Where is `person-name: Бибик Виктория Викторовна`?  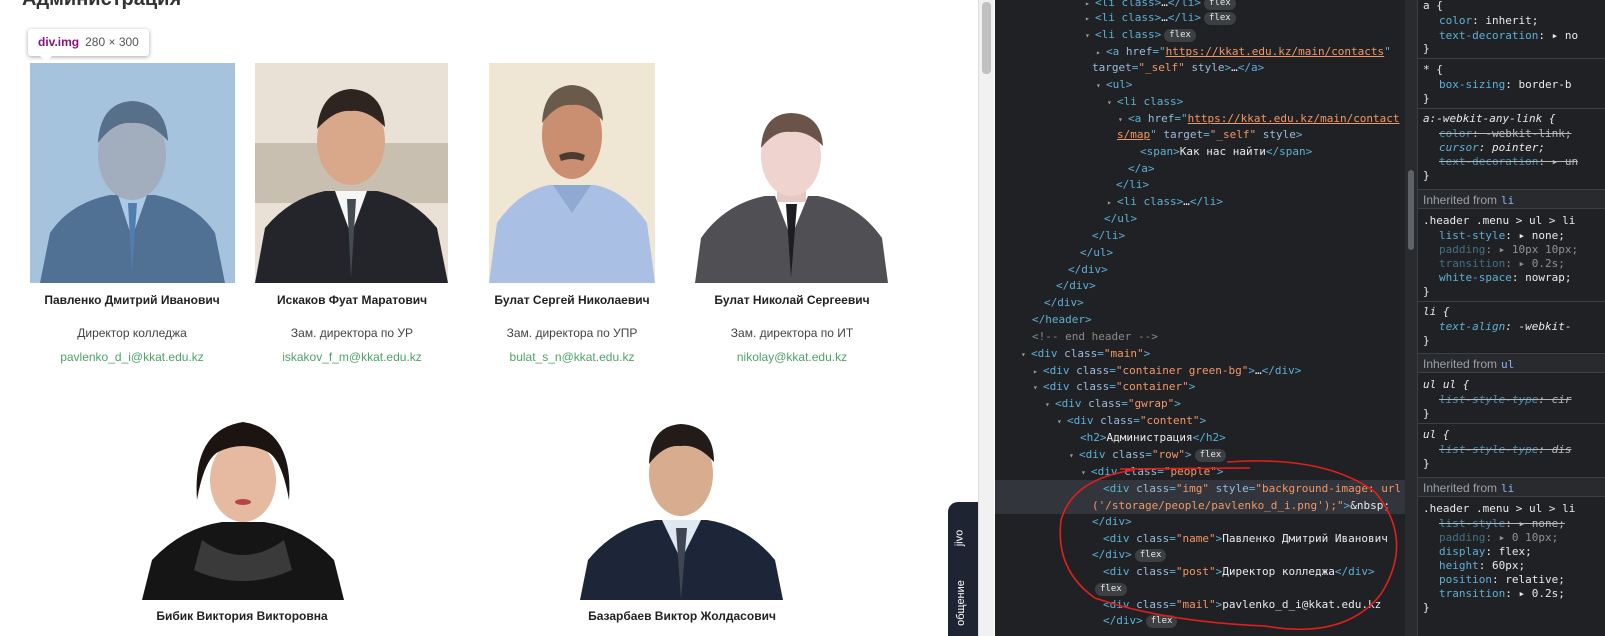 person-name: Бибик Виктория Викторовна is located at coordinates (242, 616).